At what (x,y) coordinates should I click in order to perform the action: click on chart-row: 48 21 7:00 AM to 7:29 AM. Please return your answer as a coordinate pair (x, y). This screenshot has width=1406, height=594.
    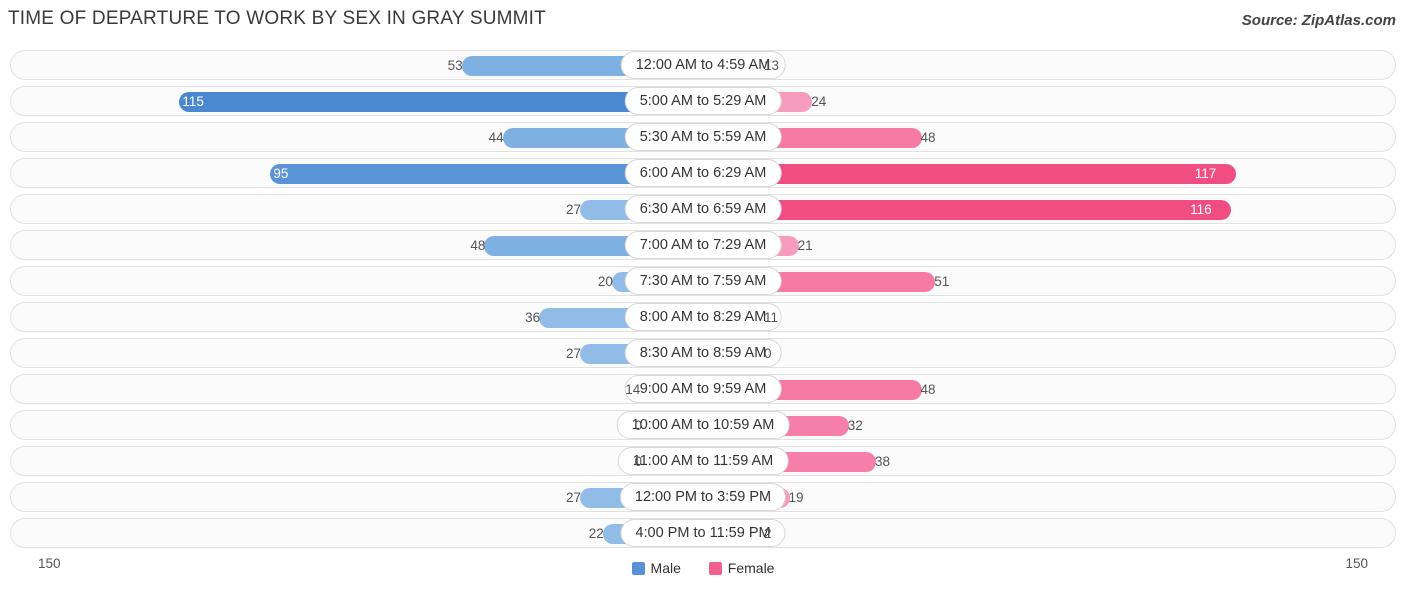
    Looking at the image, I should click on (703, 245).